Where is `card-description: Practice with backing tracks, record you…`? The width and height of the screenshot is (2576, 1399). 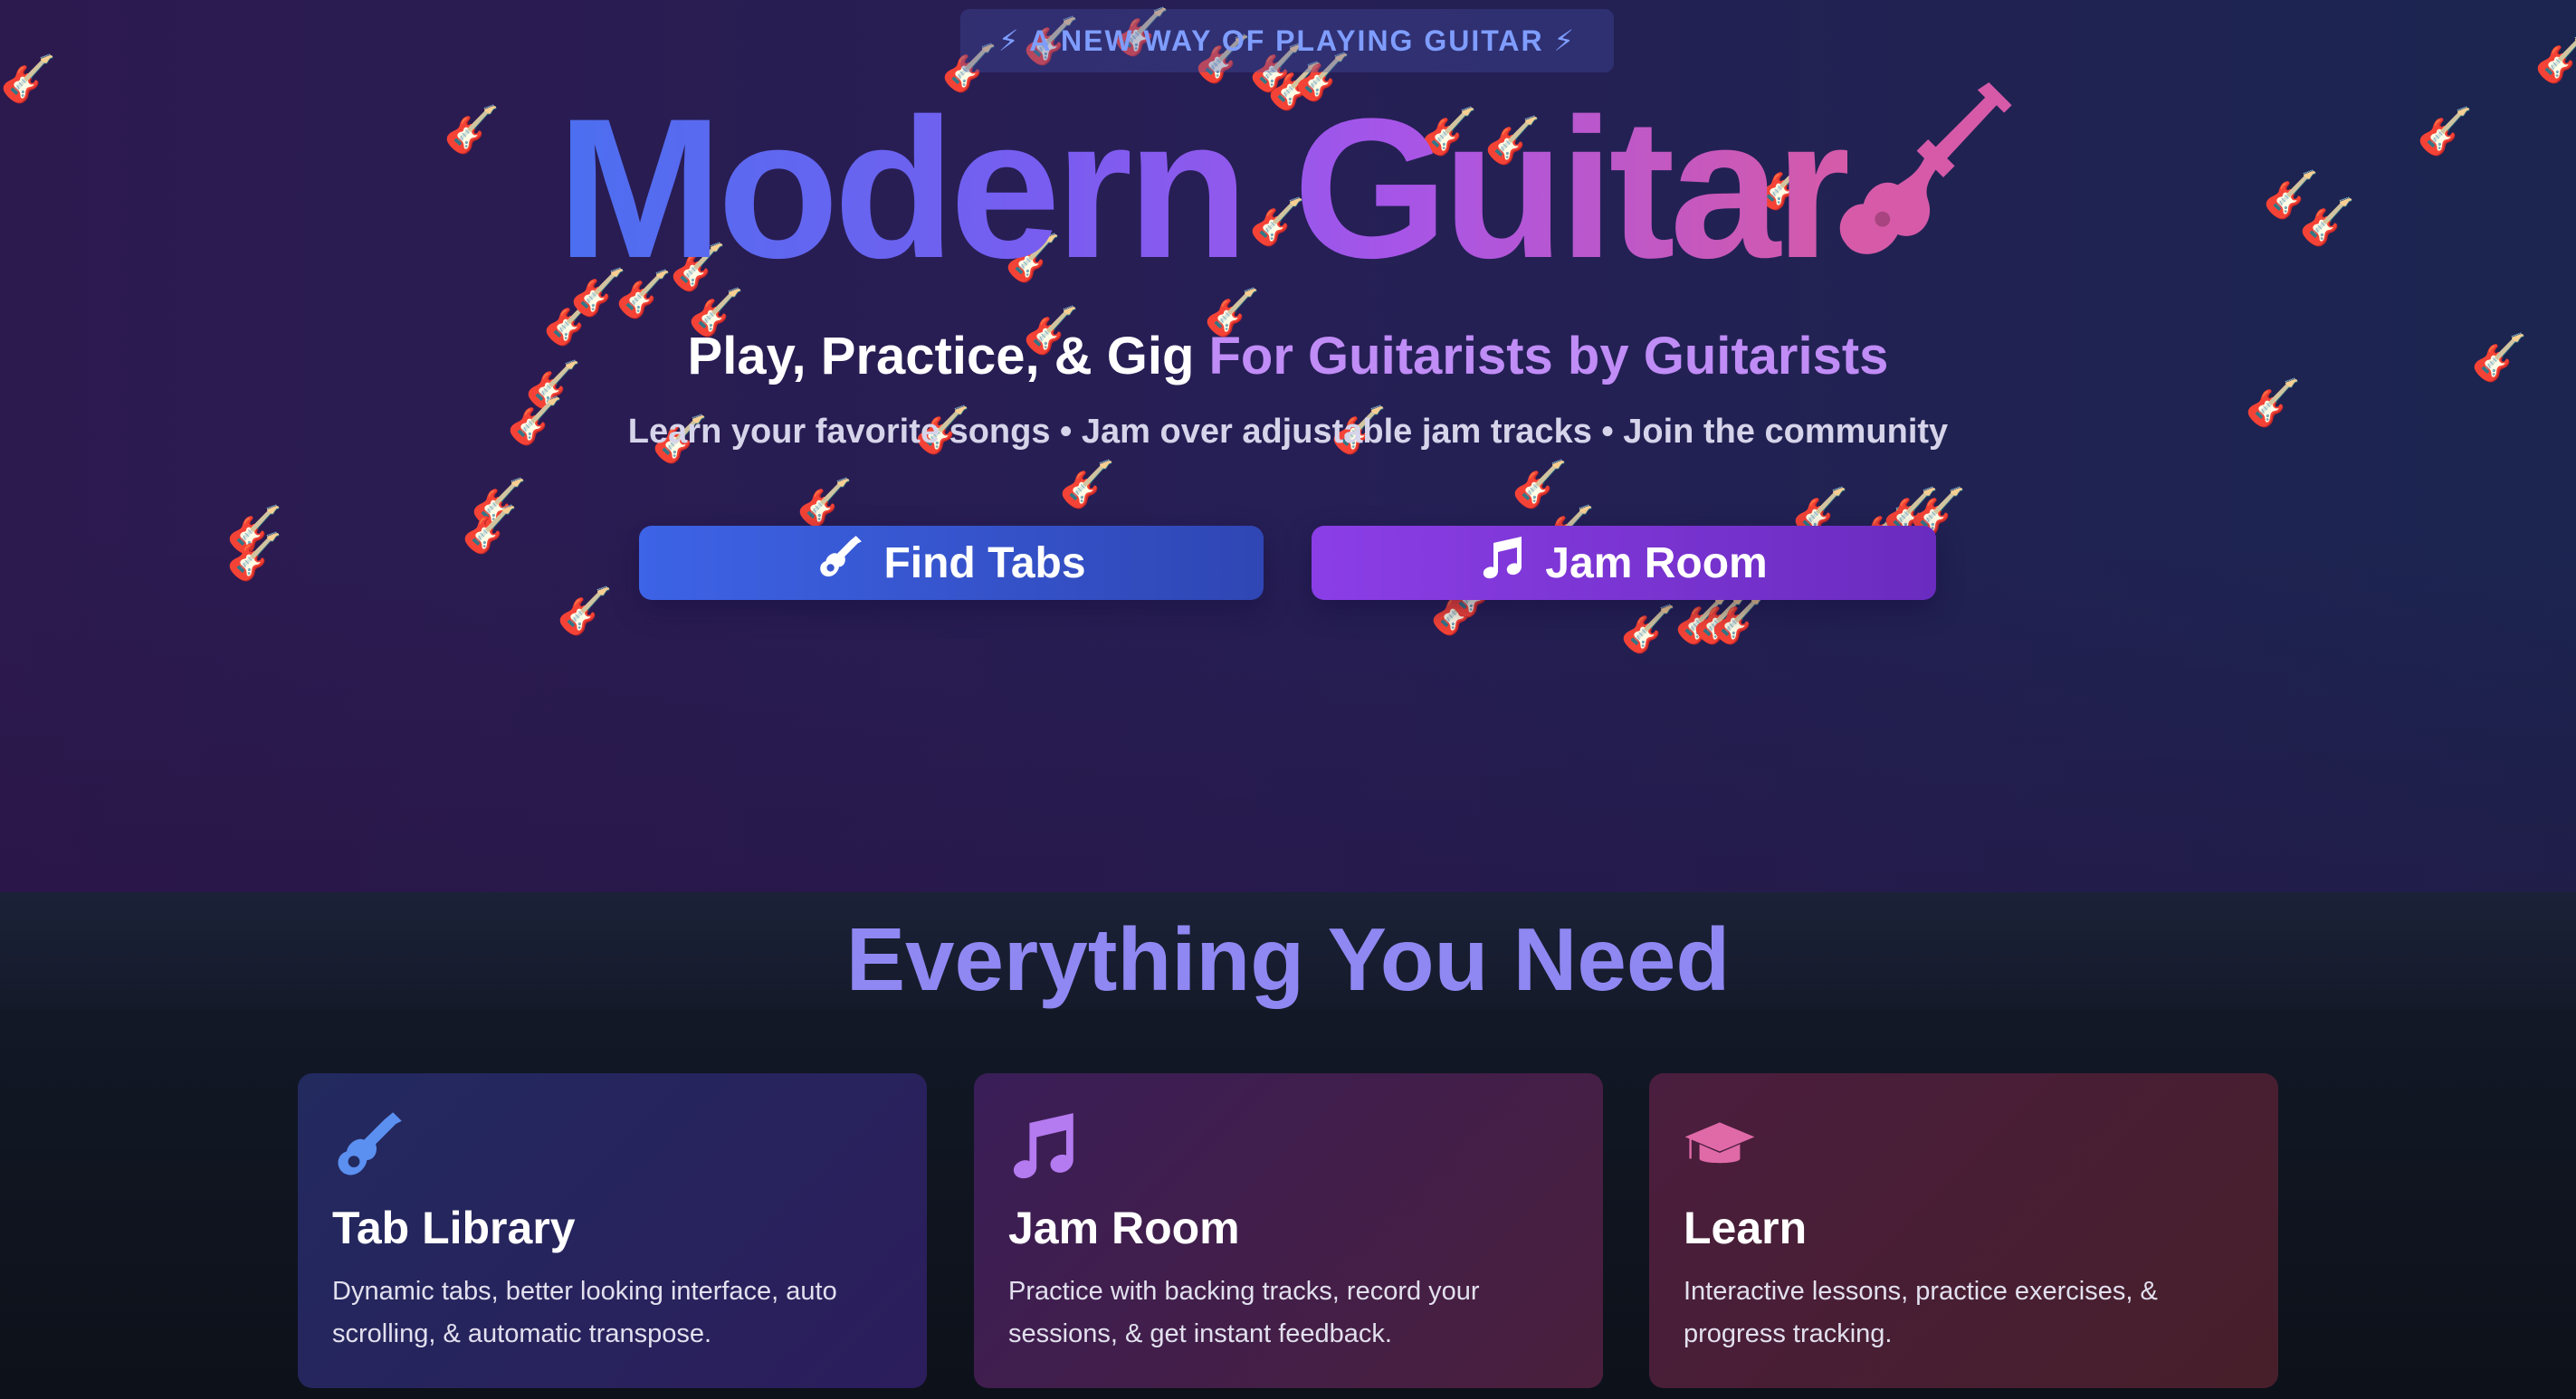
card-description: Practice with backing tracks, record you… is located at coordinates (1244, 1312).